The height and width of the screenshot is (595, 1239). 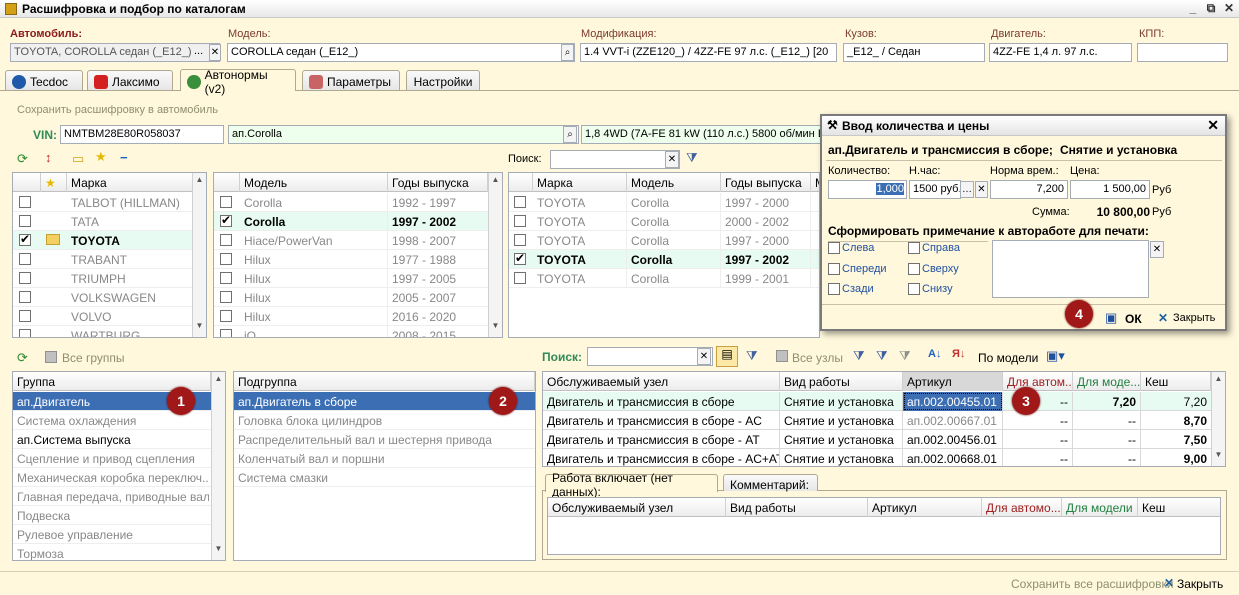 I want to click on by-model-button: По модели, so click(x=1008, y=358).